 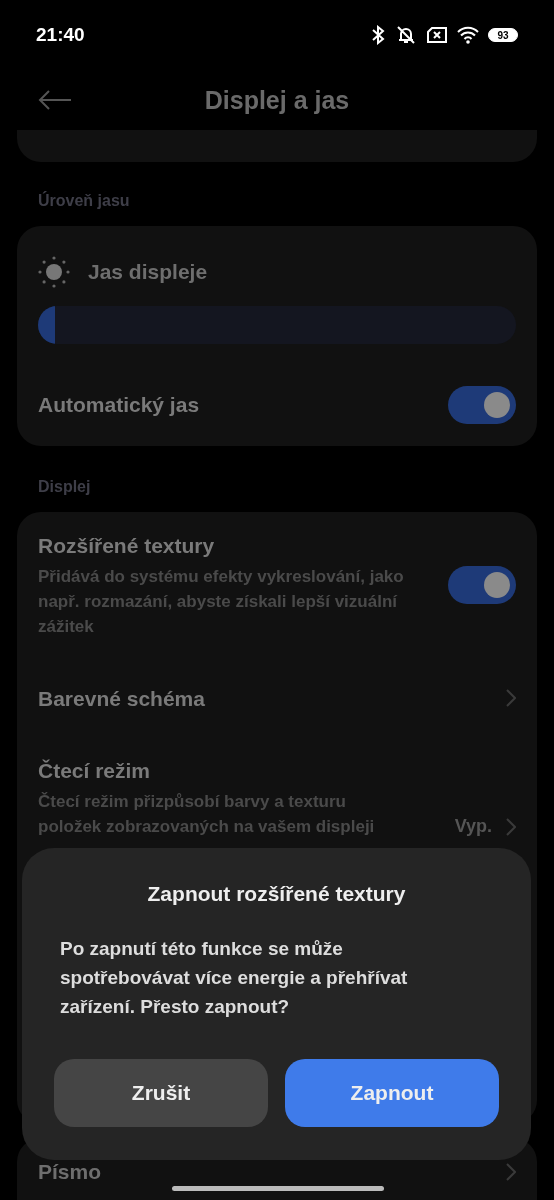 I want to click on muted-bell-icon, so click(x=406, y=35).